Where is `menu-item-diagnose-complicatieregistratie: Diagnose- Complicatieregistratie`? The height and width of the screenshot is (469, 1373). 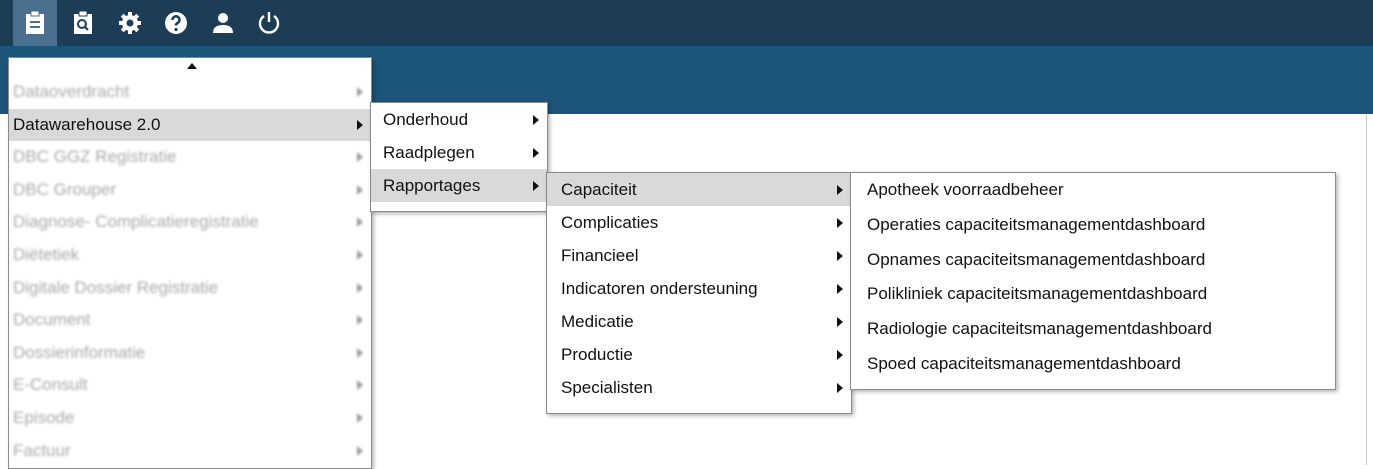 menu-item-diagnose-complicatieregistratie: Diagnose- Complicatieregistratie is located at coordinates (190, 222).